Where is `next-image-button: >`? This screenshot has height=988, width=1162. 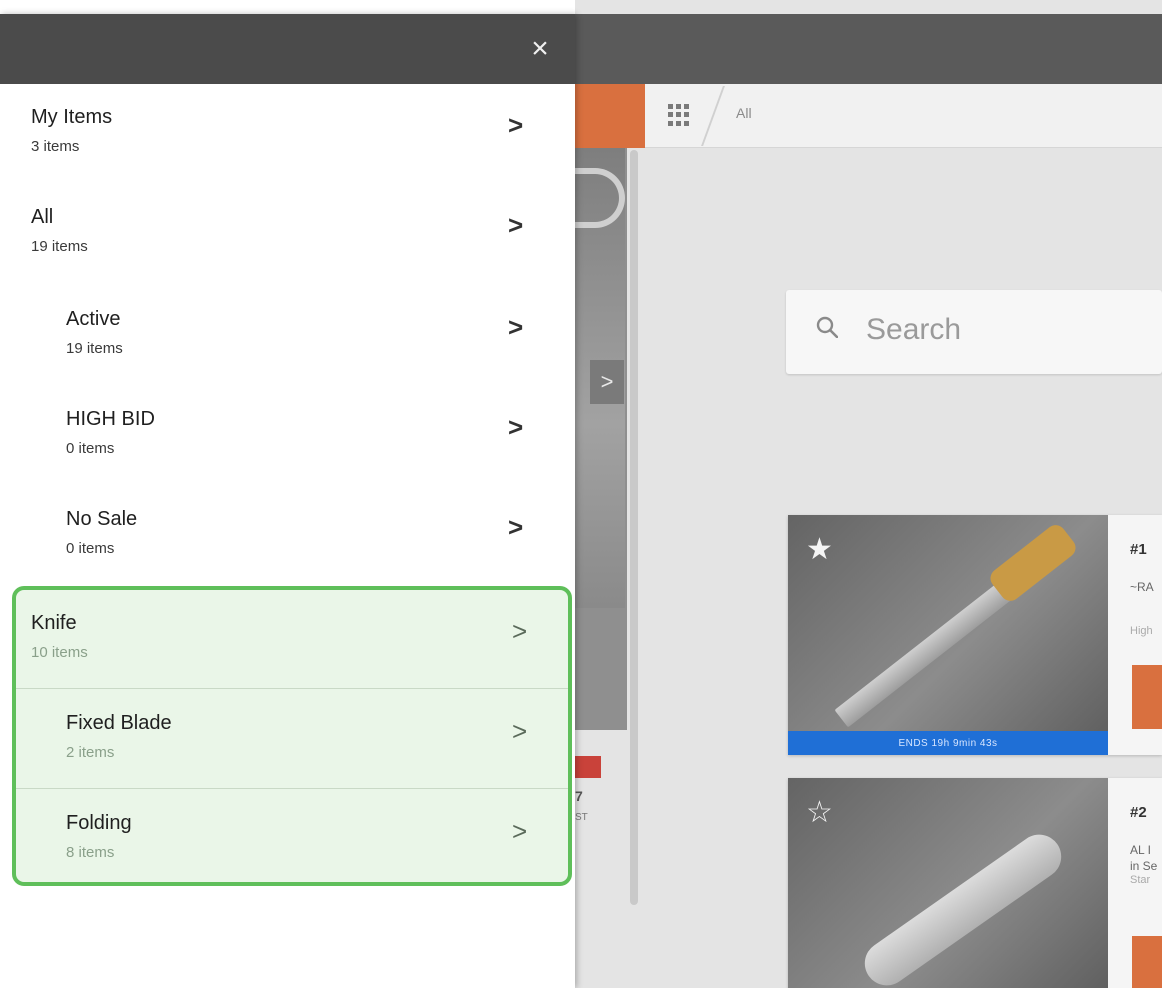
next-image-button: > is located at coordinates (607, 382).